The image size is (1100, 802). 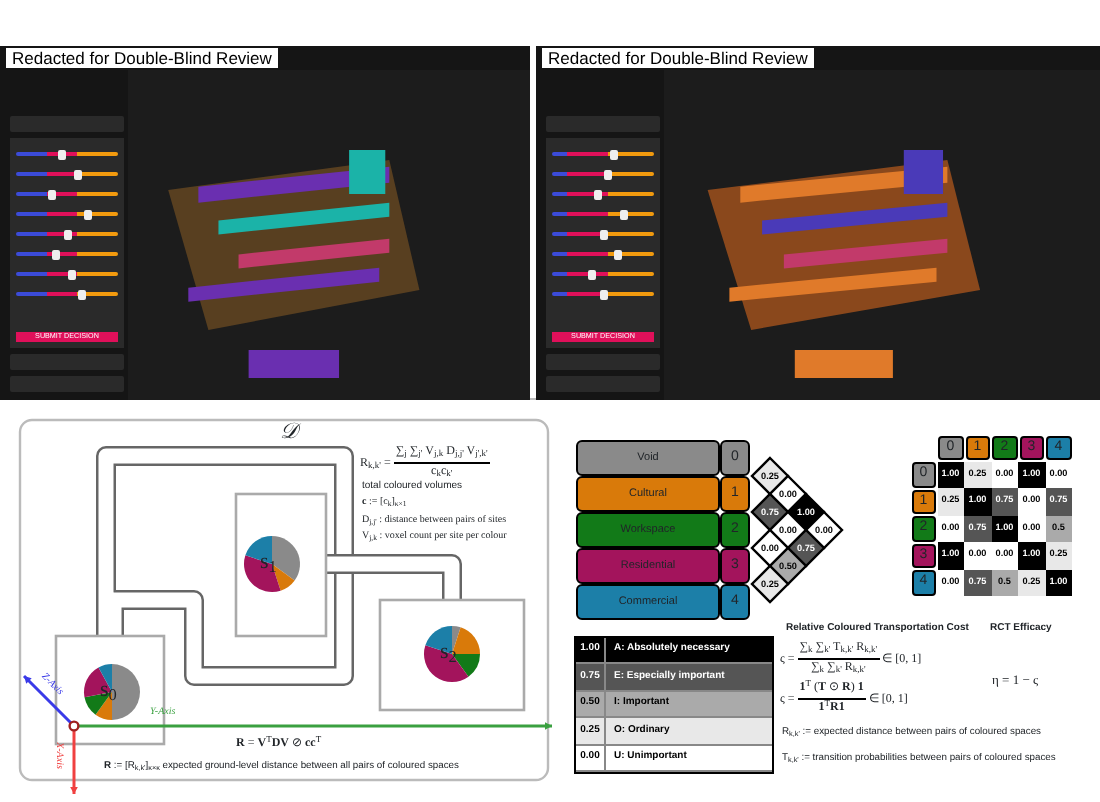 What do you see at coordinates (289, 432) in the screenshot?
I see `domain-label: 𝒟` at bounding box center [289, 432].